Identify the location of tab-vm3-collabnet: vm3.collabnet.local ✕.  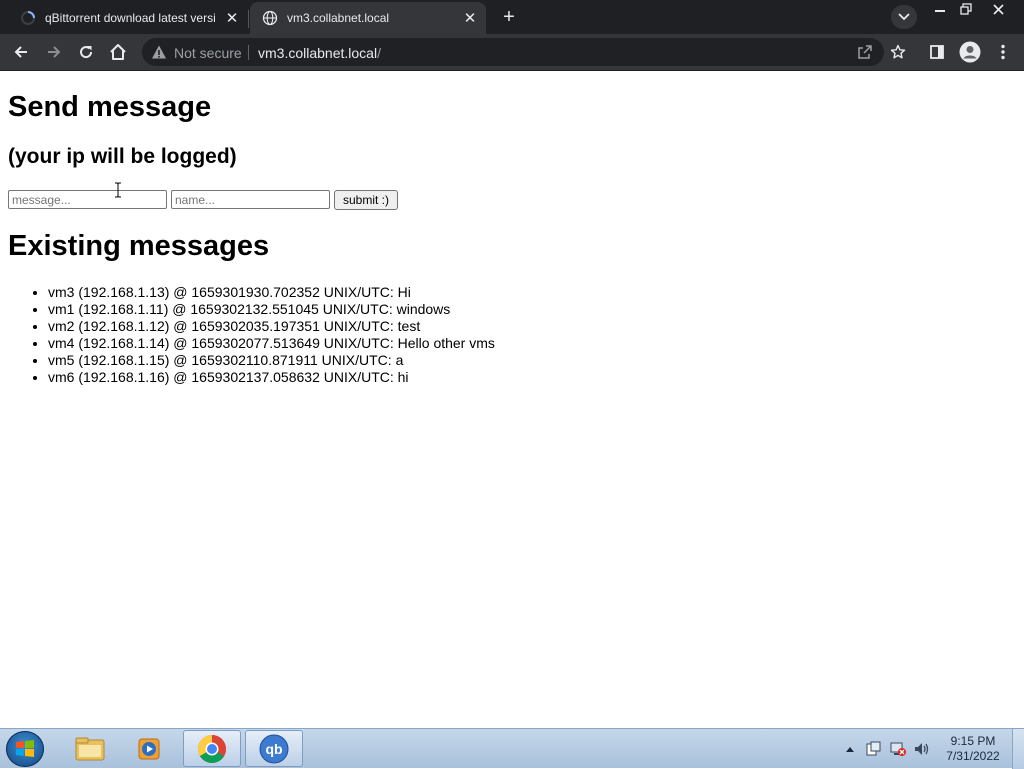
(368, 18).